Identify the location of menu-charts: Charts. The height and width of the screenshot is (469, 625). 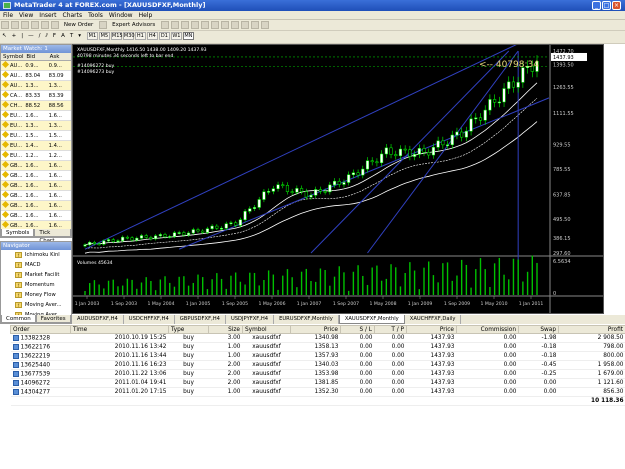
(73, 15).